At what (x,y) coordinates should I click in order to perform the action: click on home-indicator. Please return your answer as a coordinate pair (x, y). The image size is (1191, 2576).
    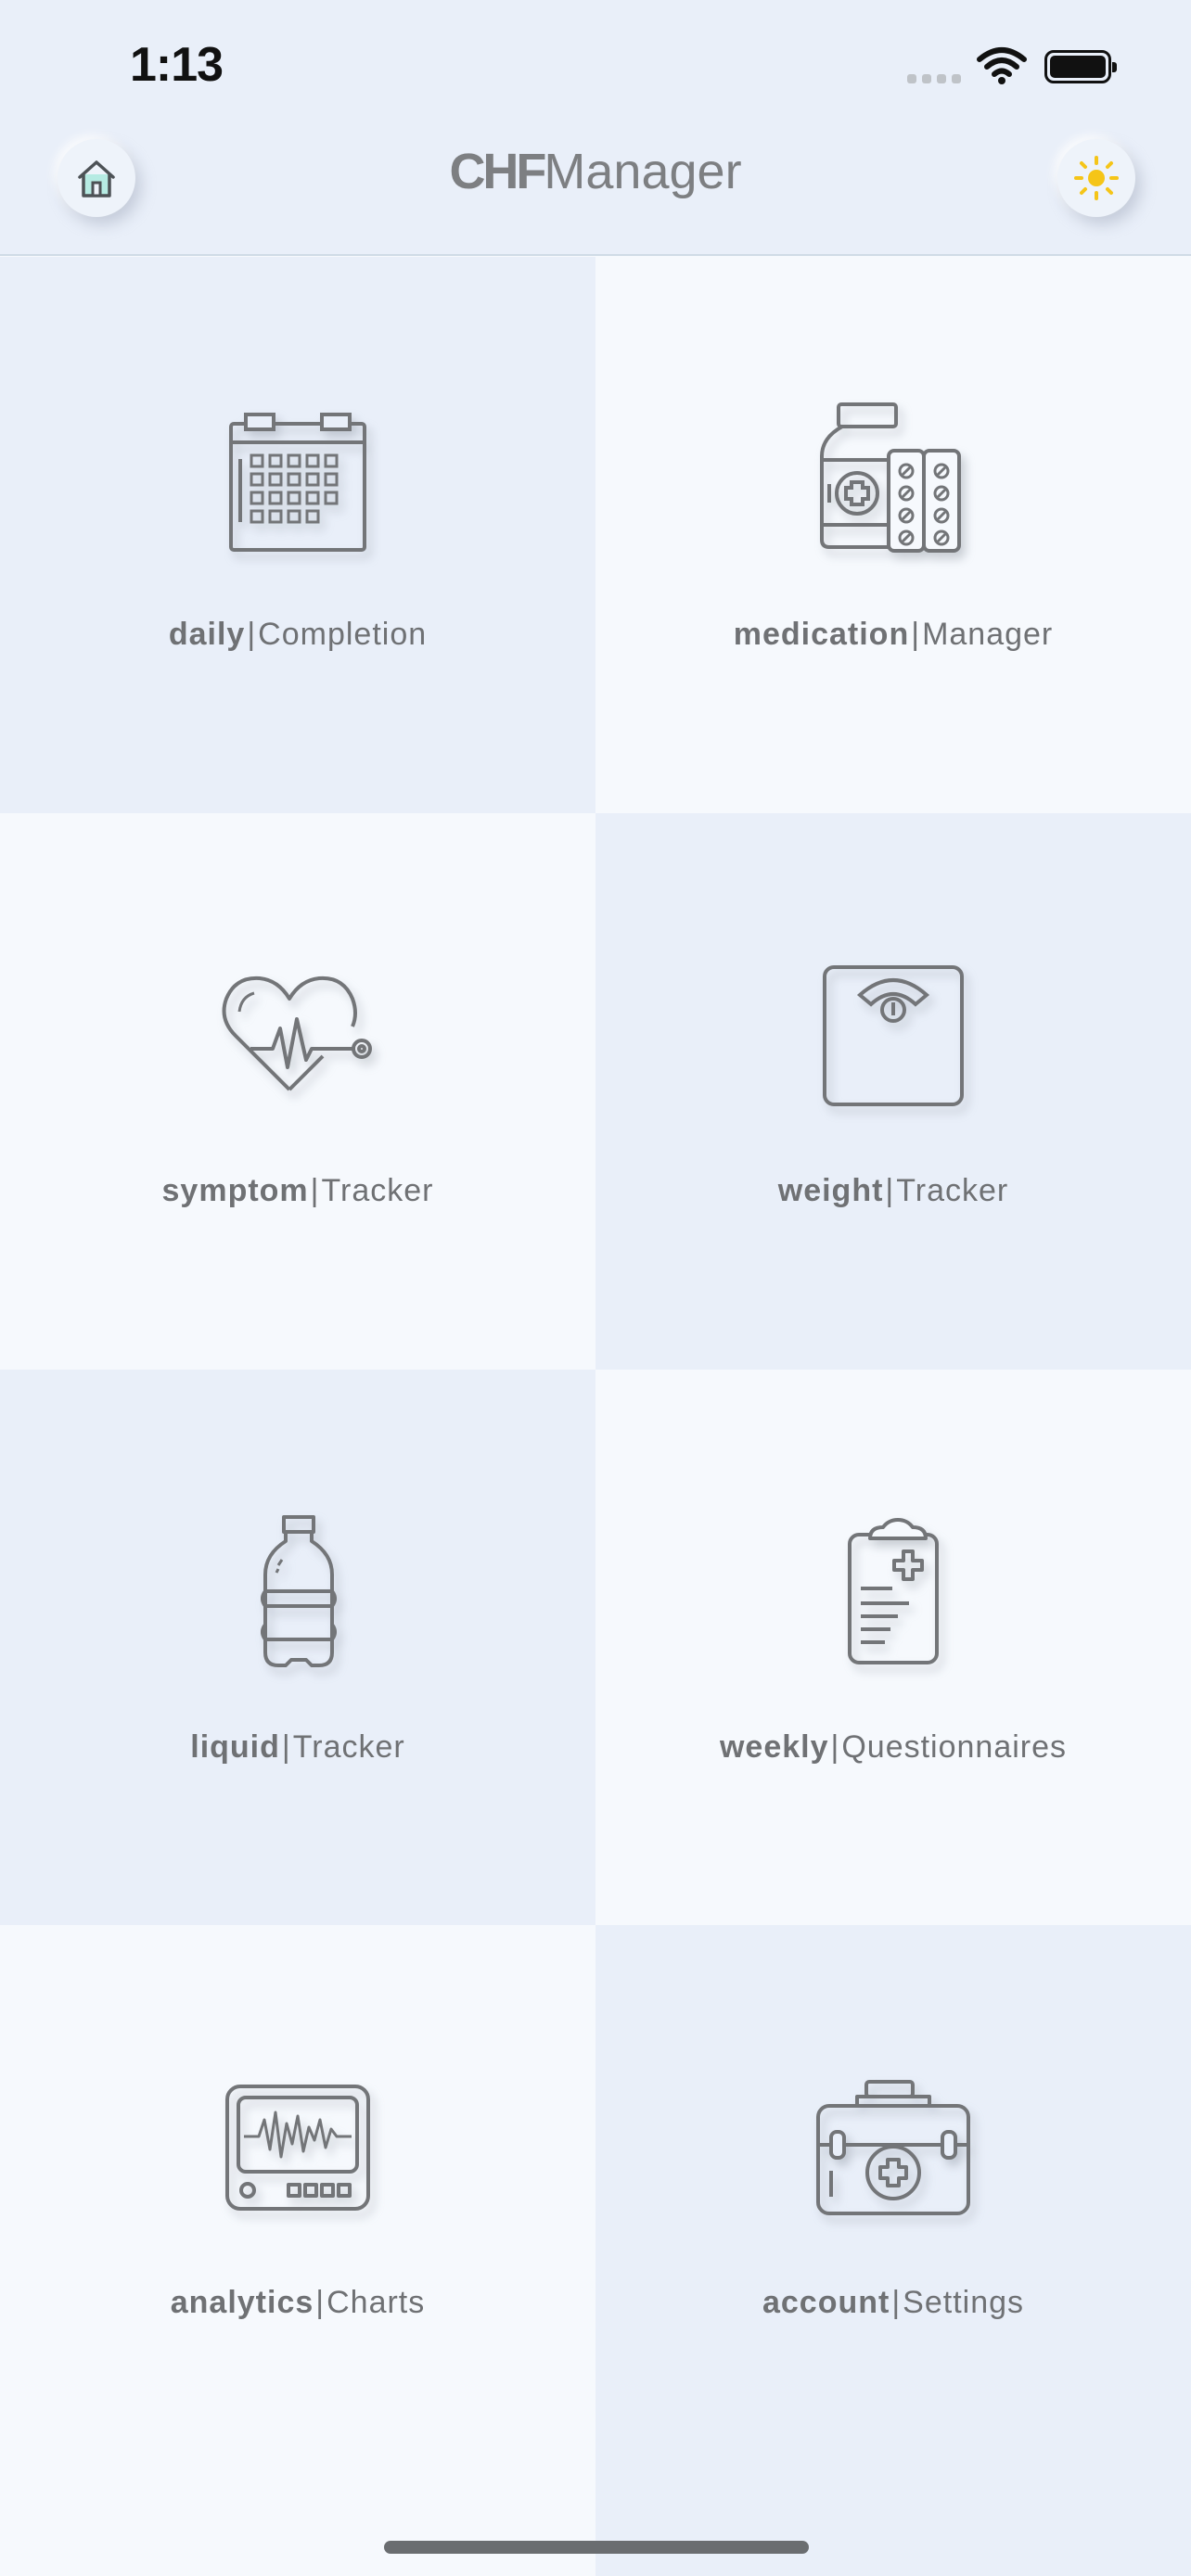
    Looking at the image, I should click on (597, 2547).